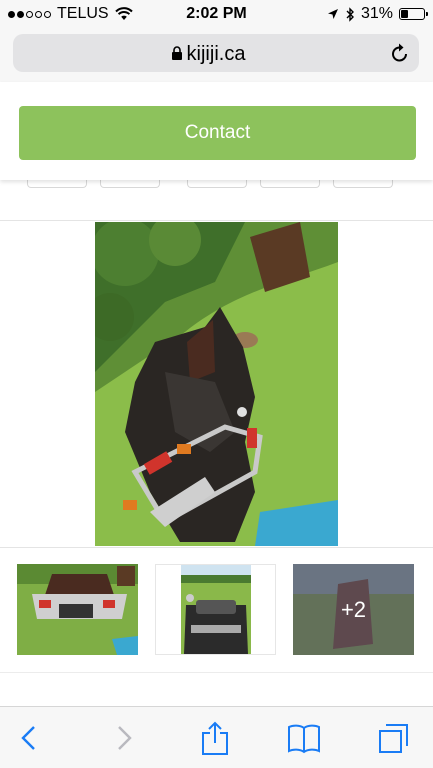  What do you see at coordinates (304, 738) in the screenshot?
I see `bookmarks-icon` at bounding box center [304, 738].